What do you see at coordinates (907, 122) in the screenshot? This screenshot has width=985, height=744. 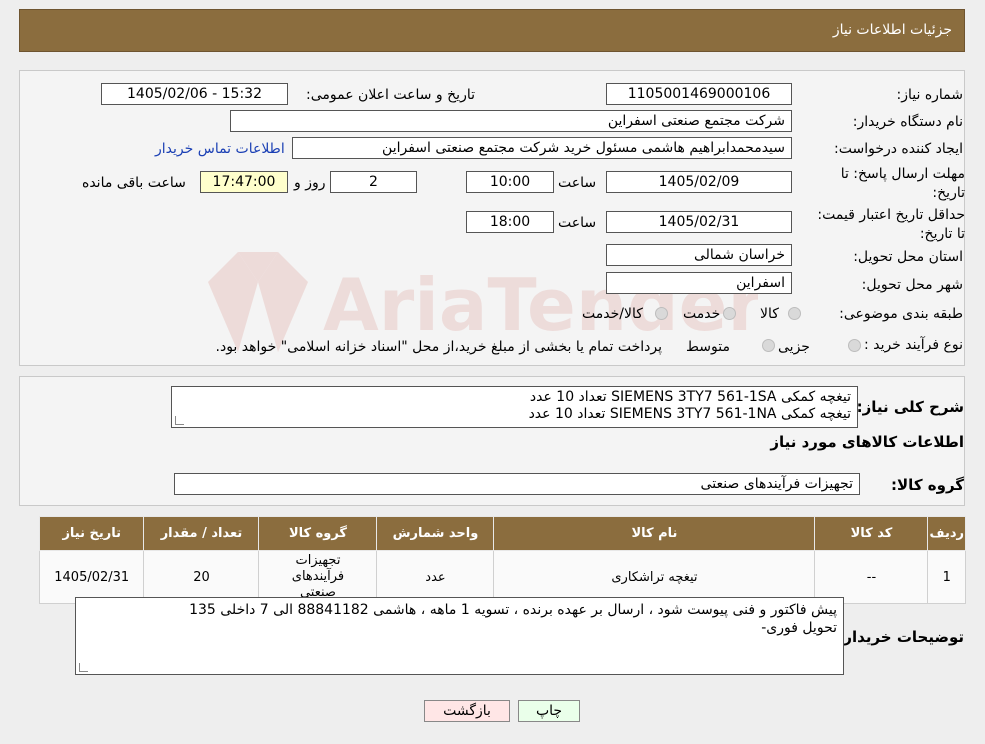 I see `buyer-org-label: نام دستگاه خریدار:` at bounding box center [907, 122].